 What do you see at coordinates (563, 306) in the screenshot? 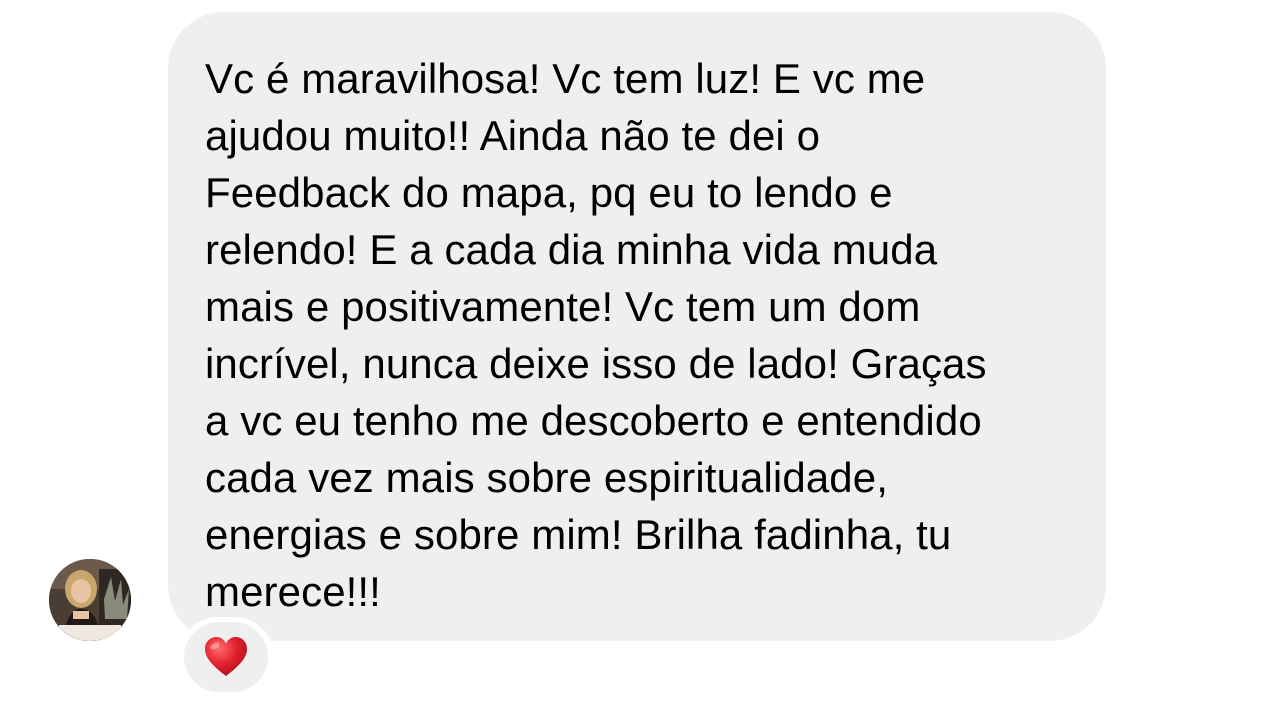
I see `message-line: mais e positivamente! Vc tem um dom` at bounding box center [563, 306].